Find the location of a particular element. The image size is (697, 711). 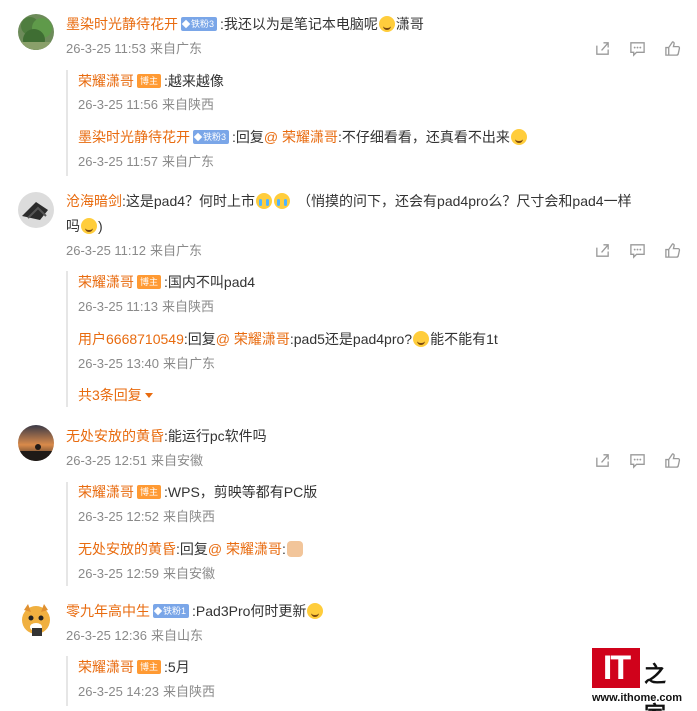

fan-badge: 铁粉1 is located at coordinates (171, 611).